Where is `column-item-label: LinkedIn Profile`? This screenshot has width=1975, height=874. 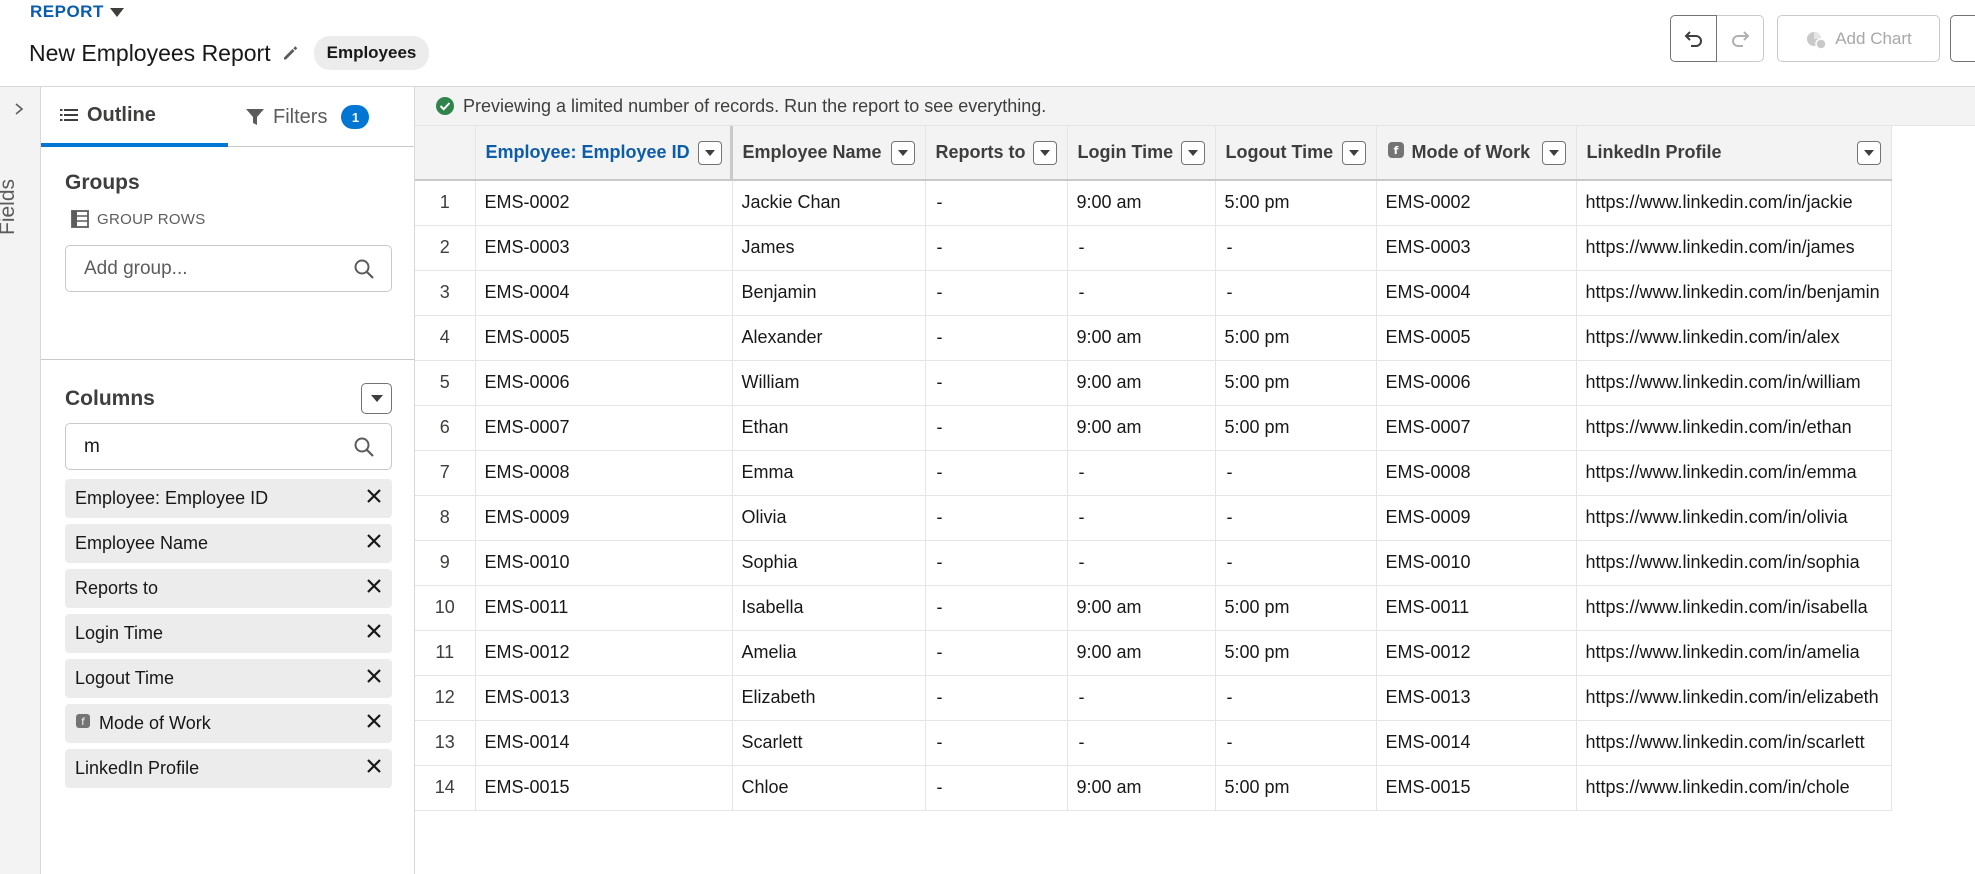 column-item-label: LinkedIn Profile is located at coordinates (137, 768).